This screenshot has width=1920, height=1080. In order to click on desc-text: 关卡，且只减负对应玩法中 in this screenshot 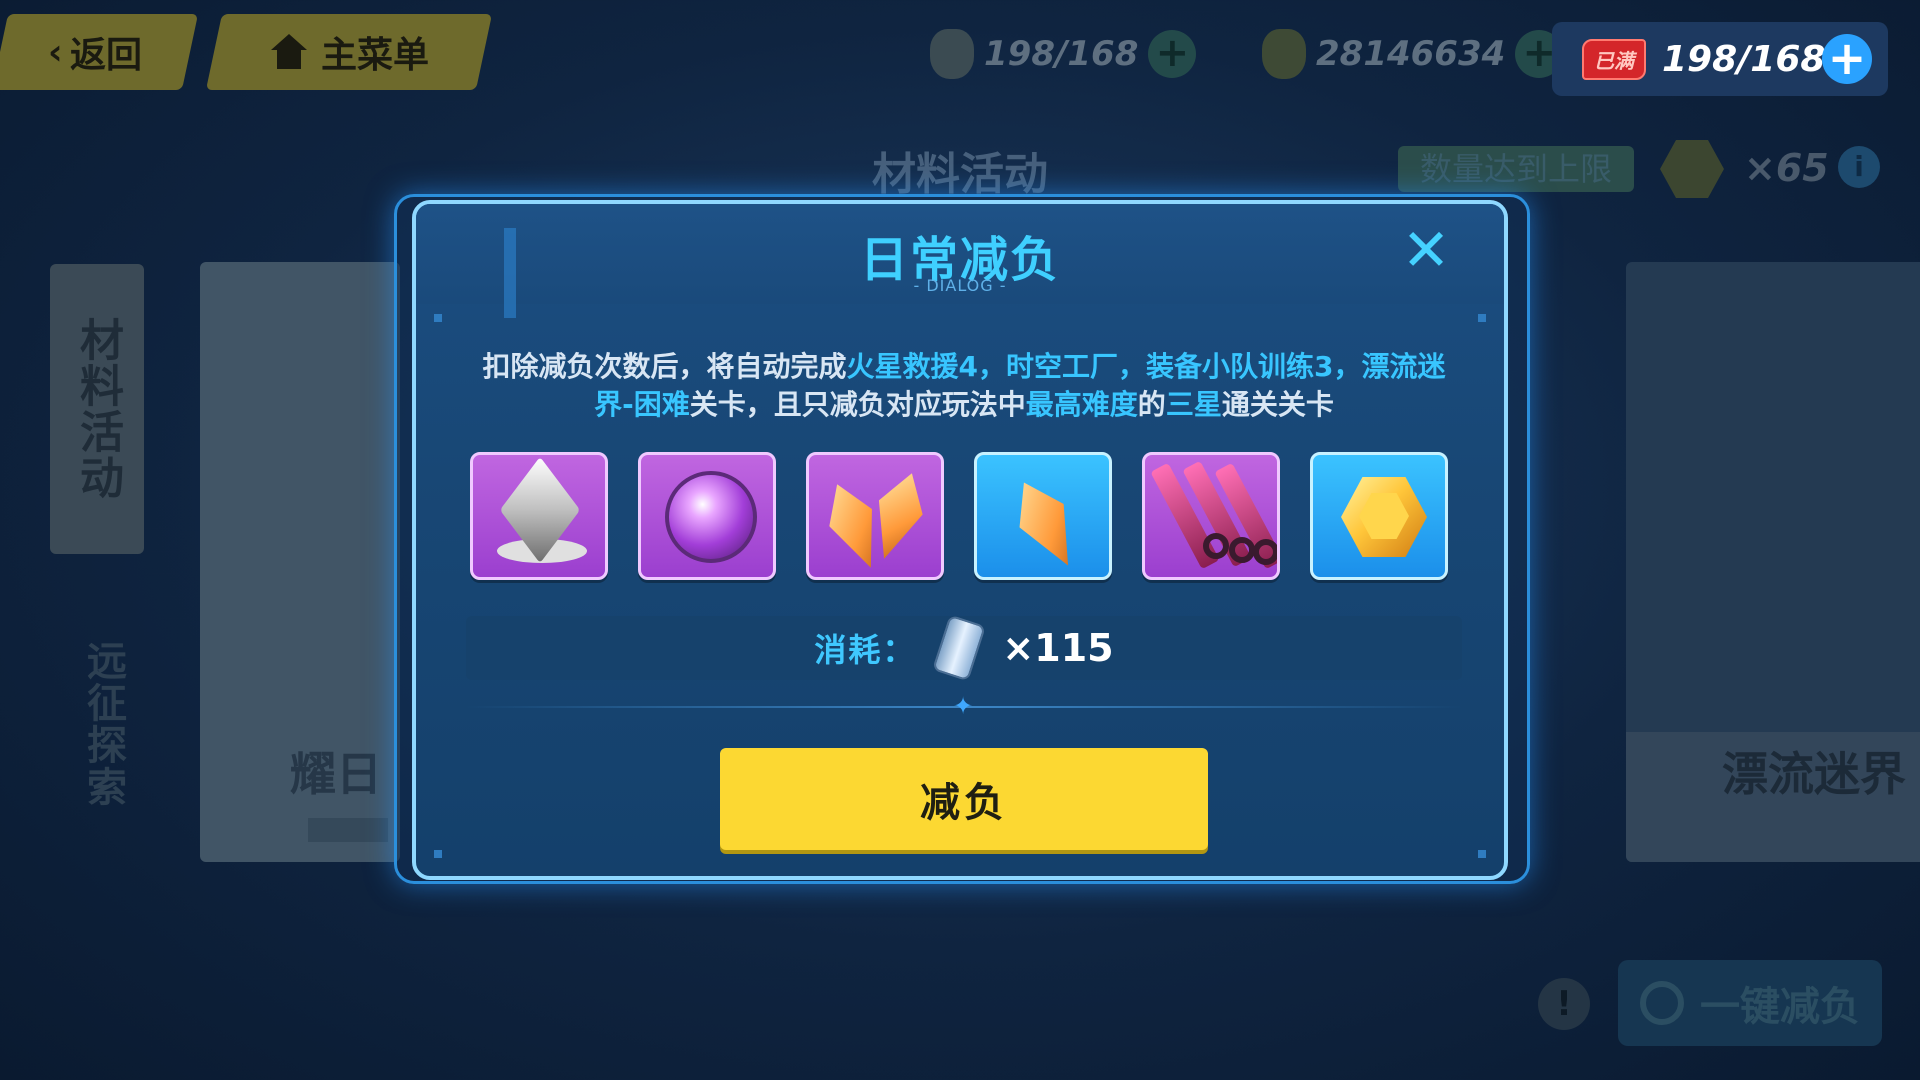, I will do `click(857, 404)`.